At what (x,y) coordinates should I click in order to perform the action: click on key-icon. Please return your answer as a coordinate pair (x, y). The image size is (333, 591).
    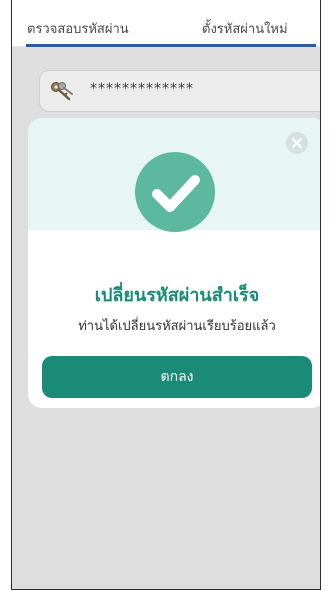
    Looking at the image, I should click on (62, 91).